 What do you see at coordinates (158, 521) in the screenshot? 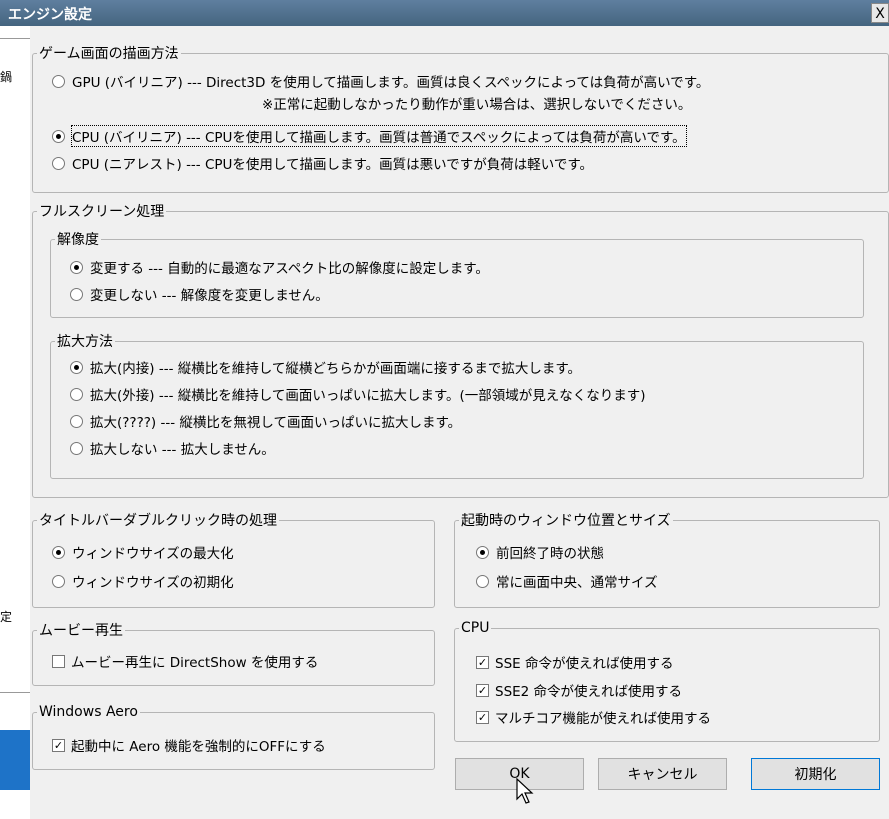
I see `titlebar-dblclick-legend: タイトルバーダブルクリック時の処理` at bounding box center [158, 521].